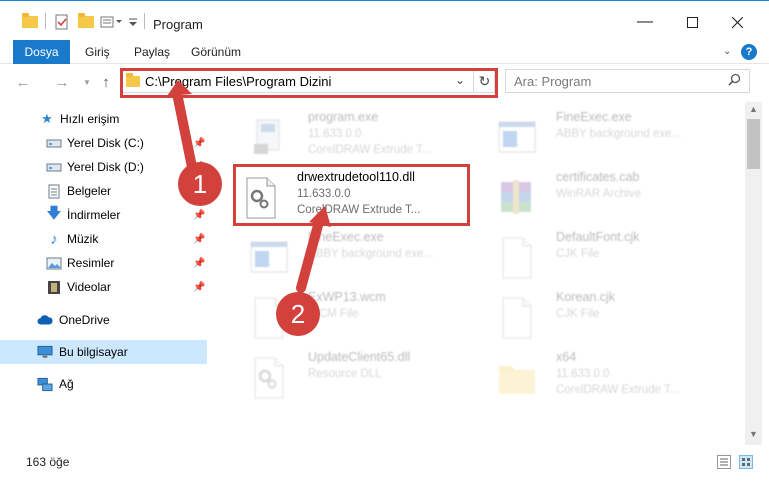  Describe the element at coordinates (645, 22) in the screenshot. I see `minimize-button: —` at that location.